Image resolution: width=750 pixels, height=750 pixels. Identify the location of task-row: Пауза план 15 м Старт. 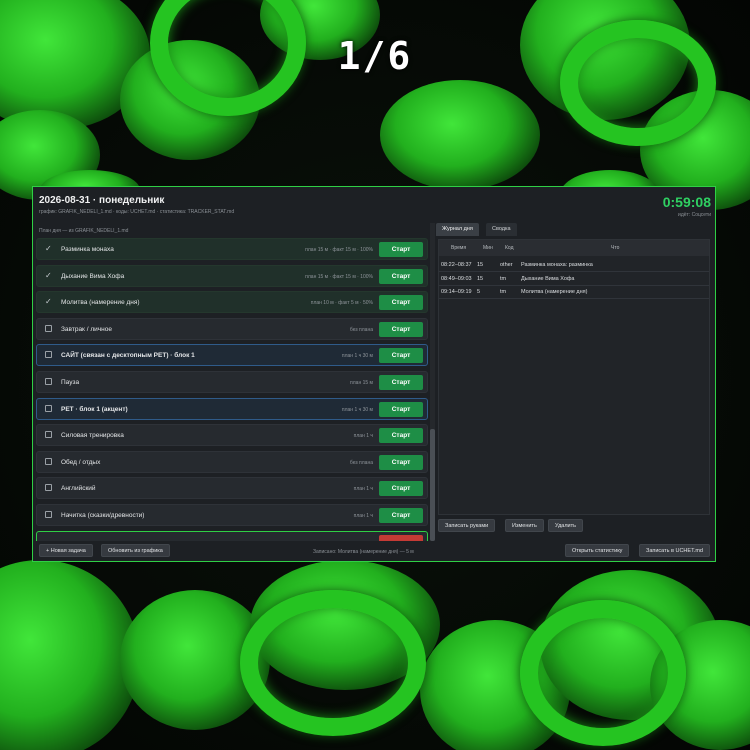
(232, 381).